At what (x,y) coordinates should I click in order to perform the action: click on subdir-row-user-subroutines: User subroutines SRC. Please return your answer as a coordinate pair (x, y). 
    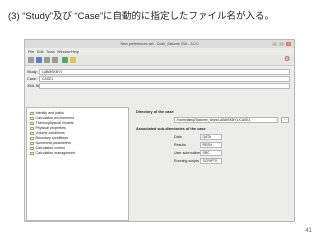
    Looking at the image, I should click on (214, 153).